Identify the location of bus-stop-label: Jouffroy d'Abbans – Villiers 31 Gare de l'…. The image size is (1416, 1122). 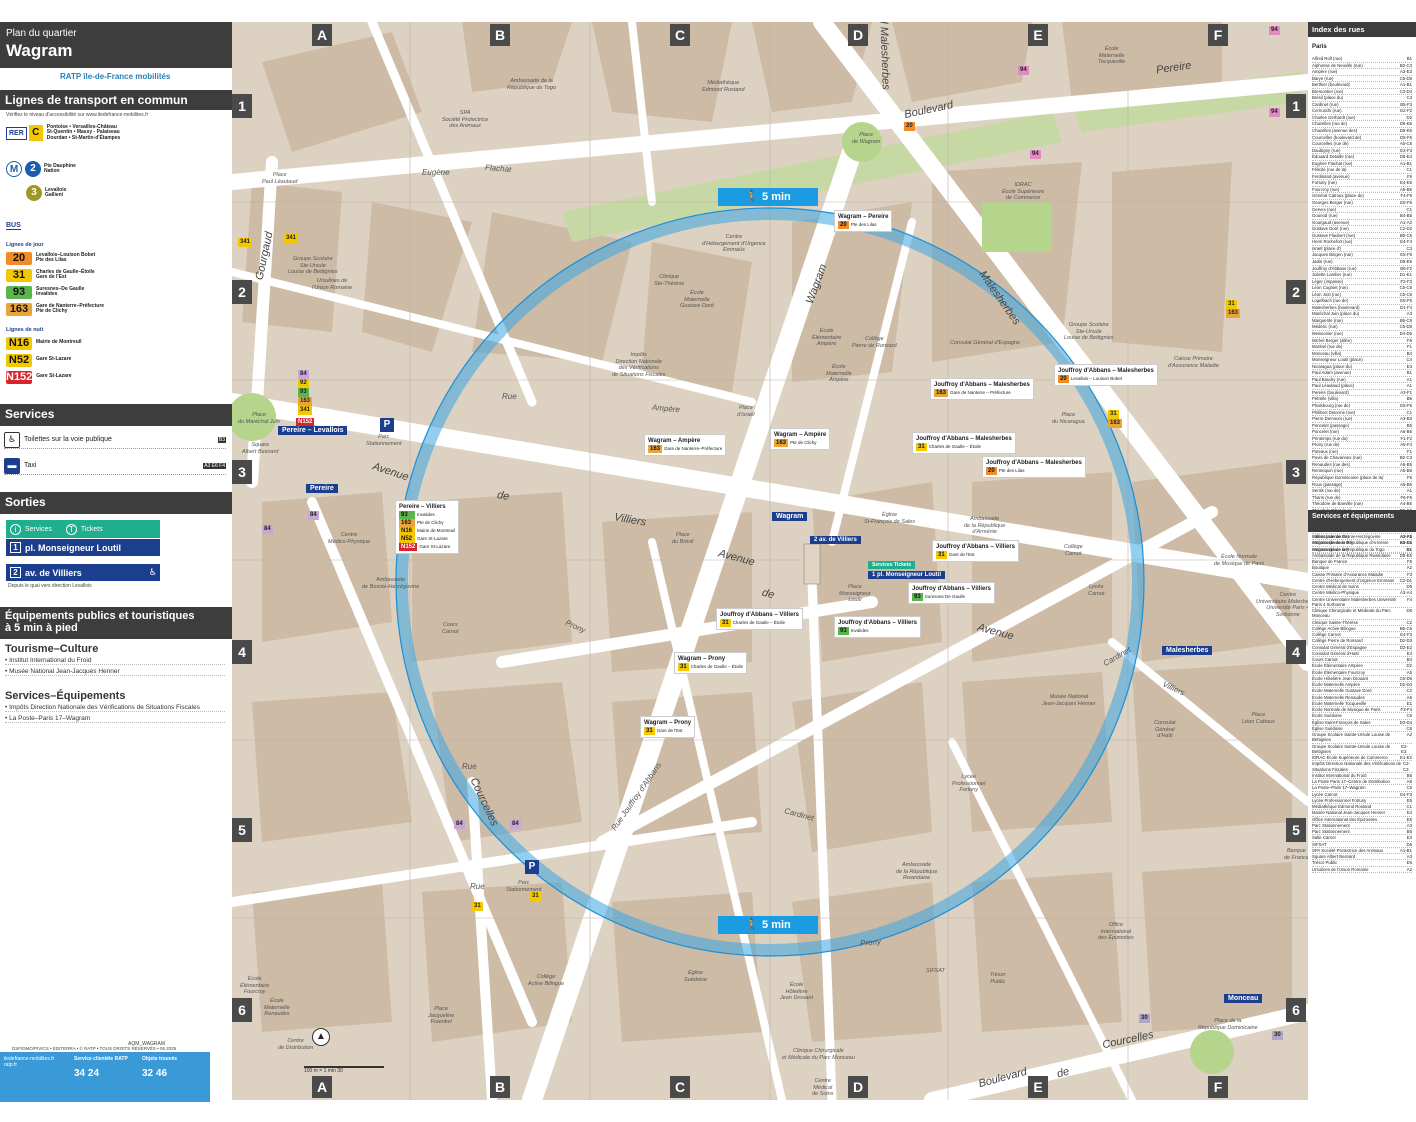
(976, 551).